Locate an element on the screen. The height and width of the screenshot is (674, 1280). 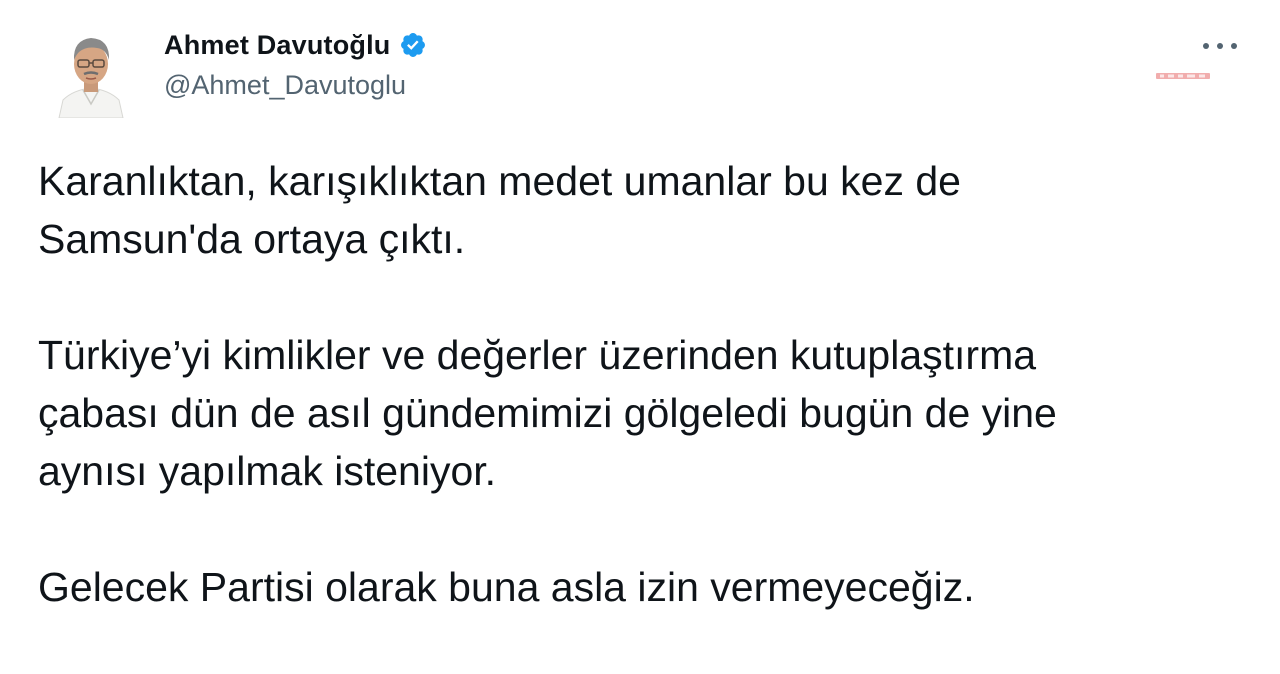
more-options-button is located at coordinates (1220, 46).